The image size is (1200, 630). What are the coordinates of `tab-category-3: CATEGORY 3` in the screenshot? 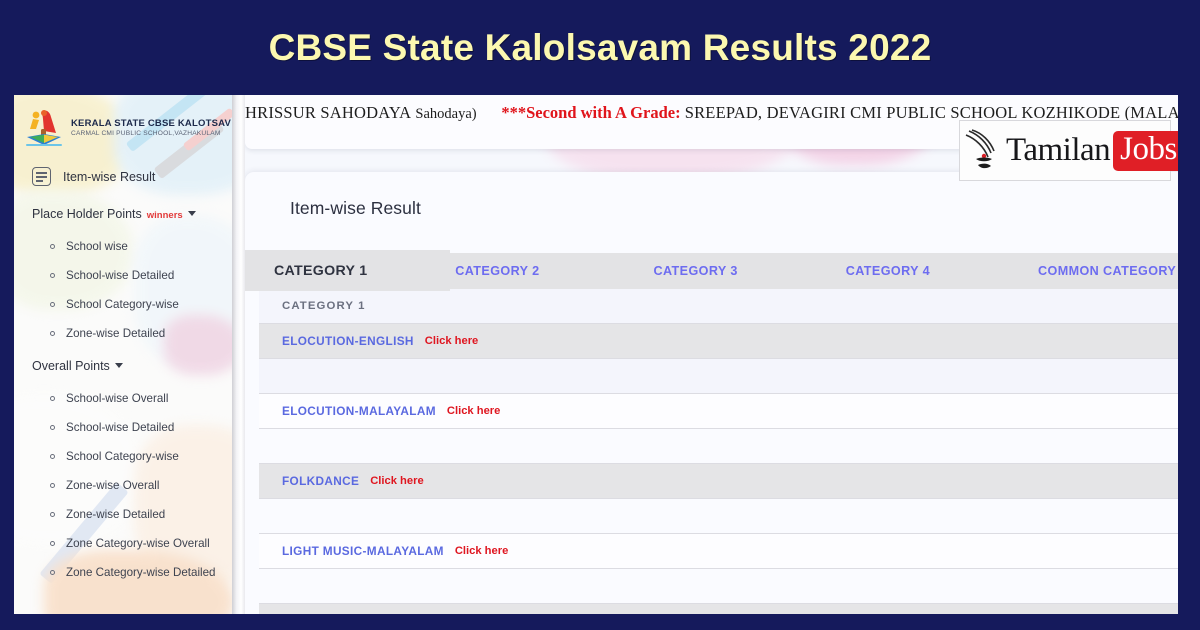 It's located at (696, 271).